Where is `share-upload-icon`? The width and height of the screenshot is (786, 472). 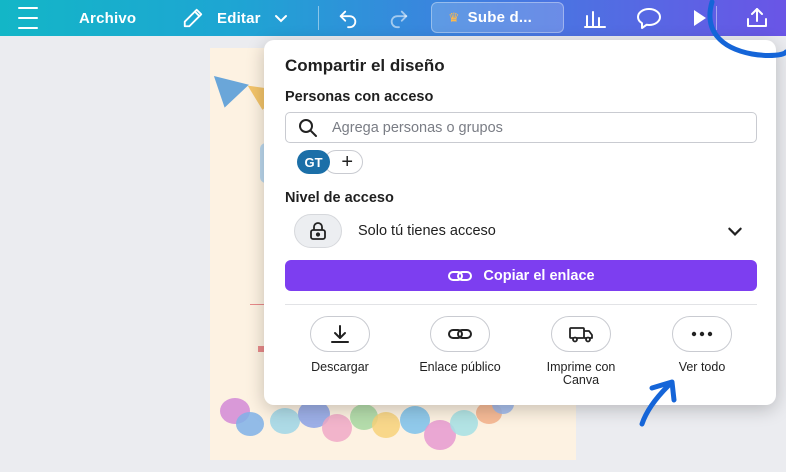 share-upload-icon is located at coordinates (757, 17).